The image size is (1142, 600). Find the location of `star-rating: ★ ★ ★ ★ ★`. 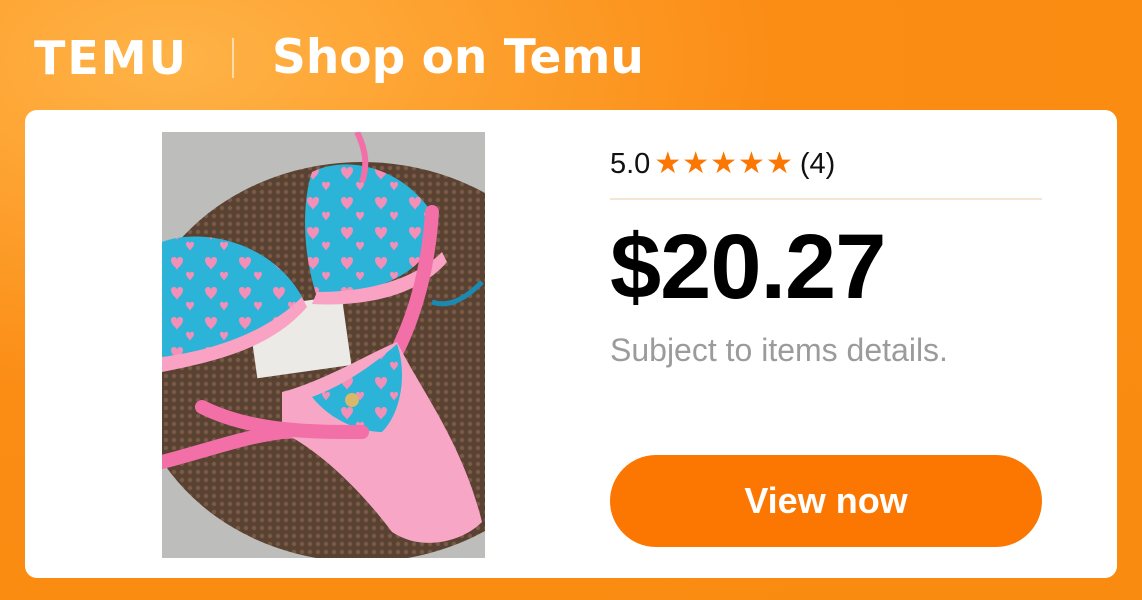

star-rating: ★ ★ ★ ★ ★ is located at coordinates (724, 164).